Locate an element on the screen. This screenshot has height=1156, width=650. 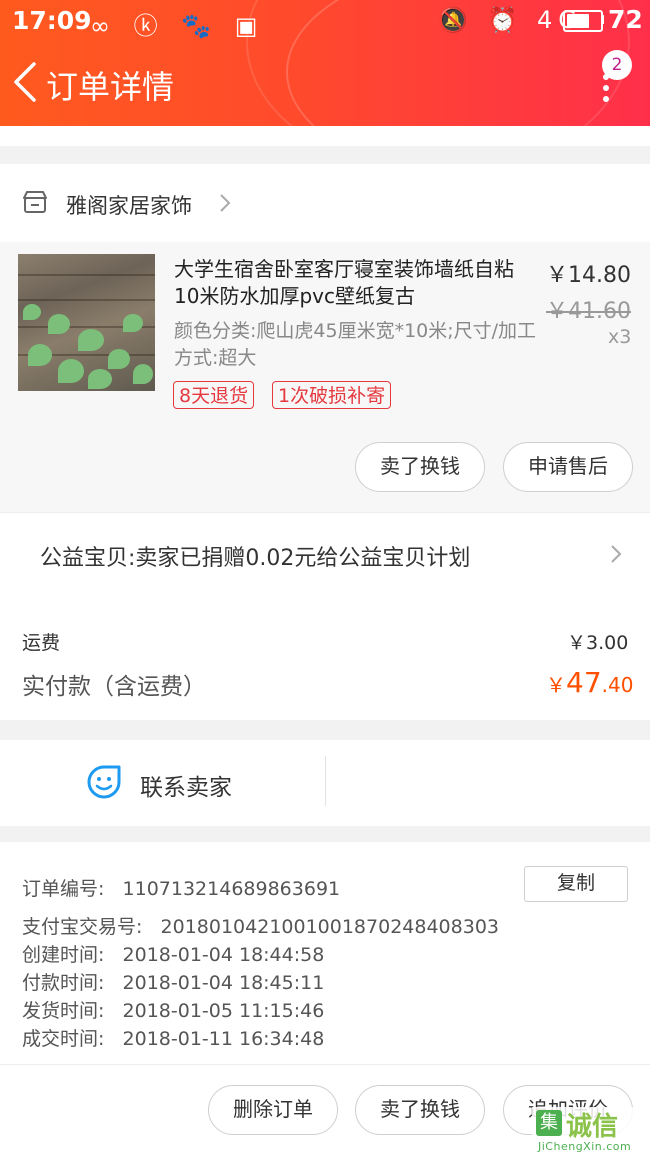
charity-text: 公益宝贝:卖家已捐赠0.02元给公益宝贝计划 is located at coordinates (255, 556).